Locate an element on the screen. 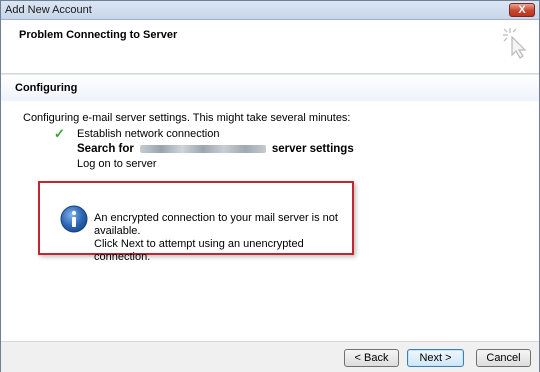 The height and width of the screenshot is (372, 540). cursor-sparkle-icon is located at coordinates (515, 43).